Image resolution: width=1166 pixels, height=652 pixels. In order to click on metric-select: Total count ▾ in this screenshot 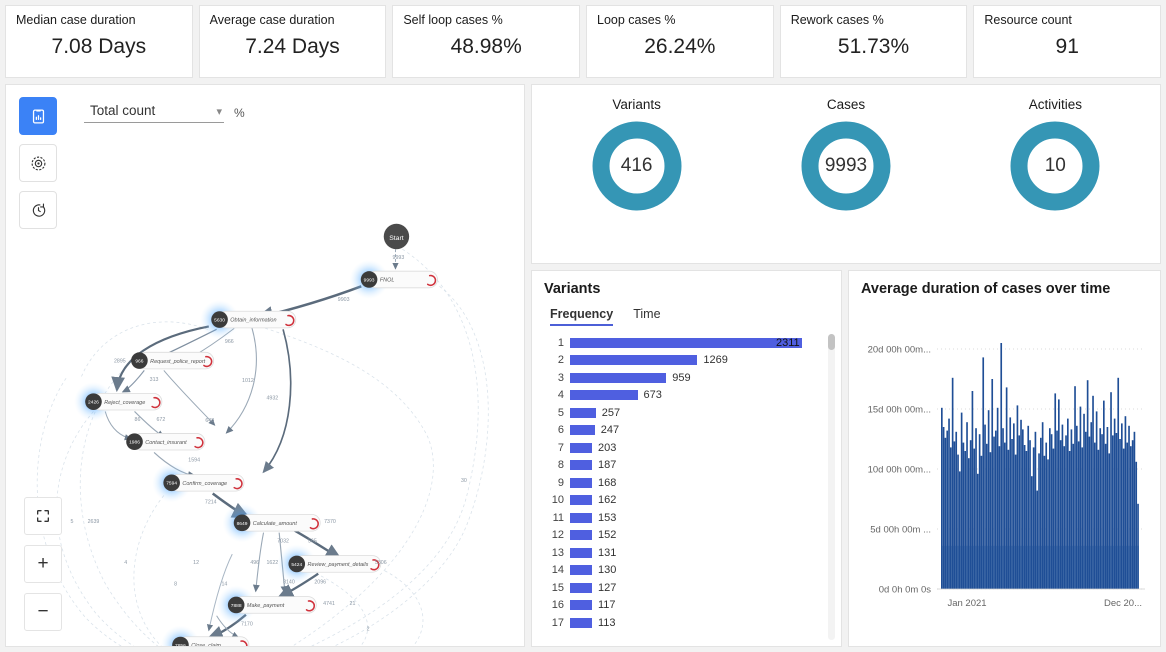, I will do `click(154, 113)`.